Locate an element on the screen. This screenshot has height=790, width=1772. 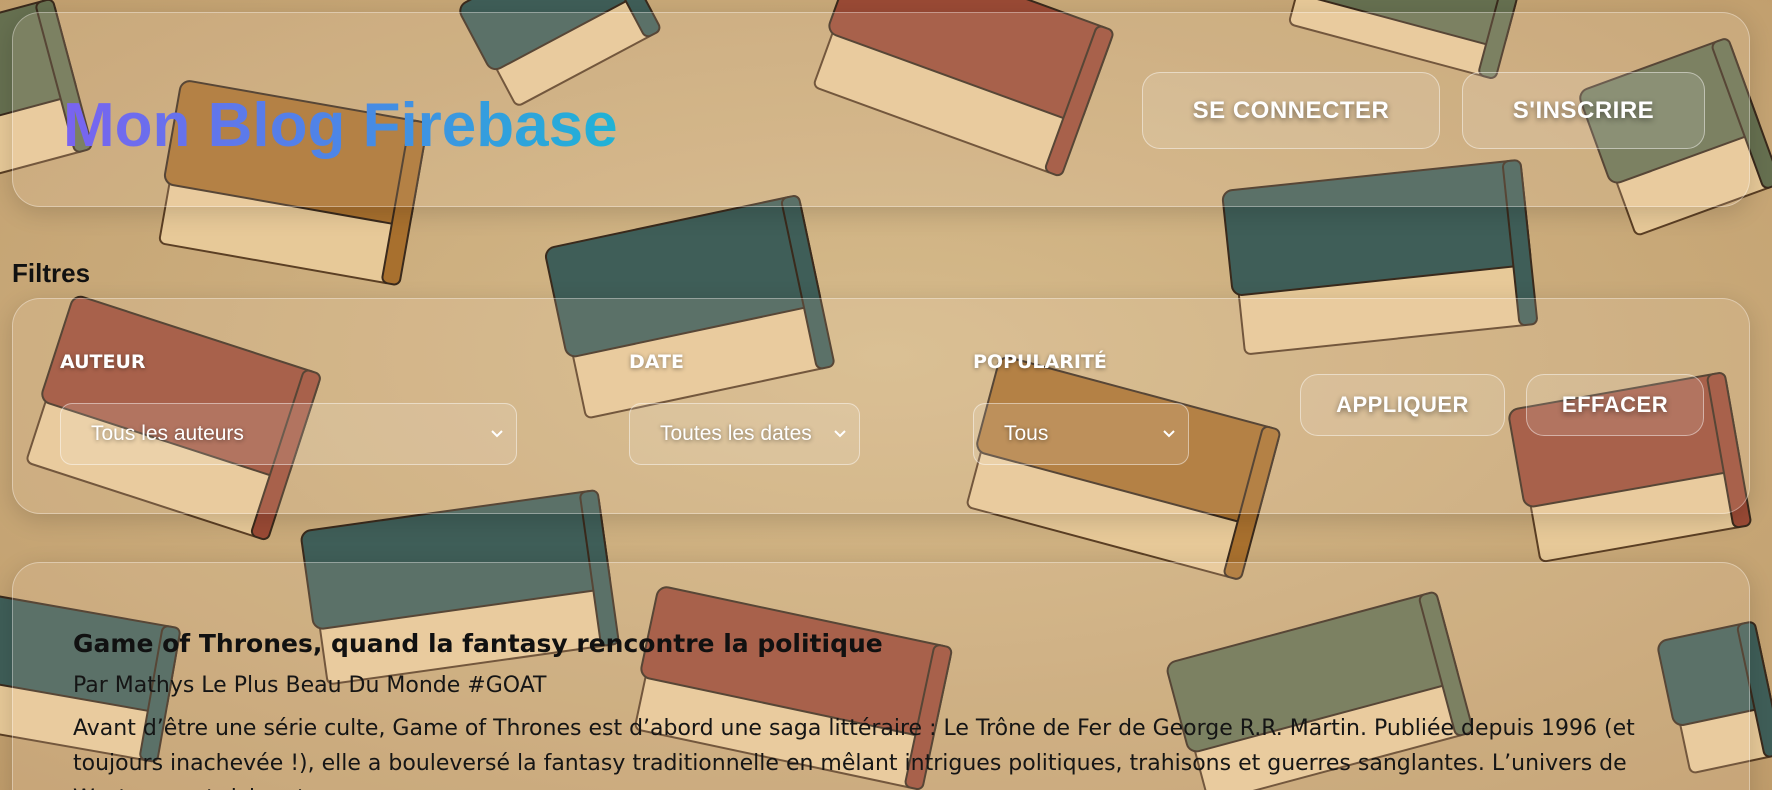
site-logo-title: Mon Blog Firebase is located at coordinates (340, 126).